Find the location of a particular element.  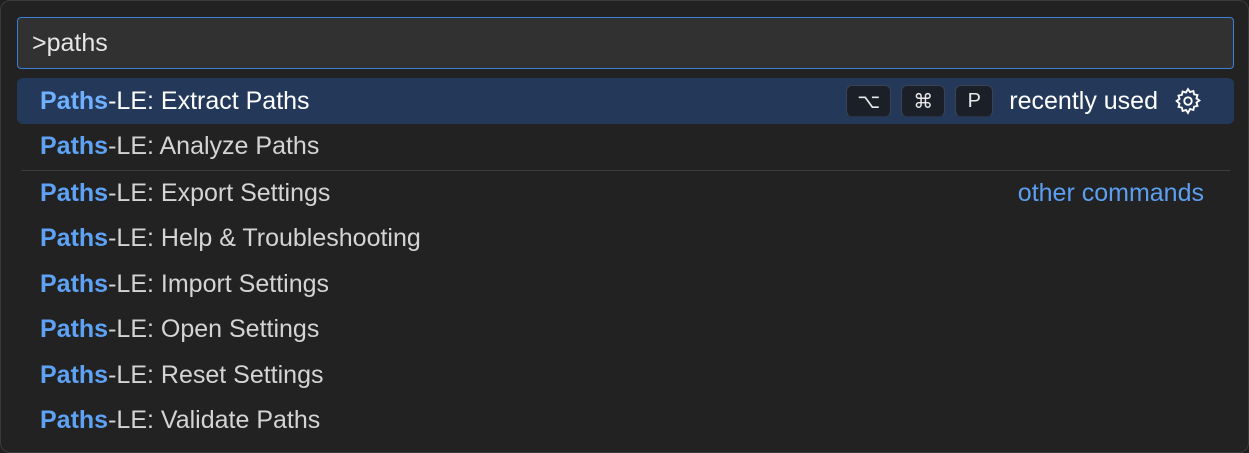

item-text: -LE: Open Settings is located at coordinates (214, 329).